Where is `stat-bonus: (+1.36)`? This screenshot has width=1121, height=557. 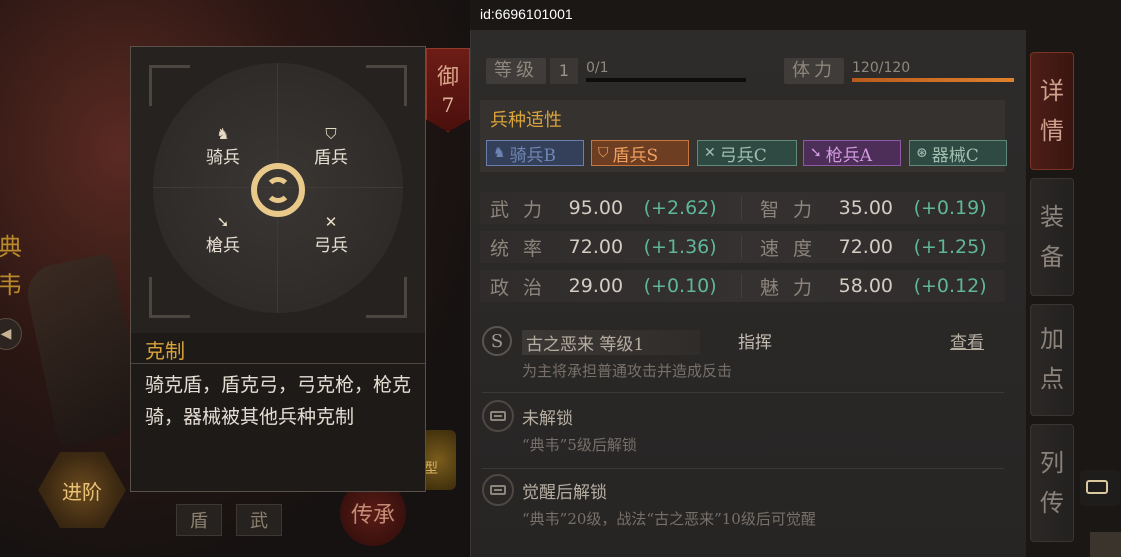
stat-bonus: (+1.36) is located at coordinates (680, 247).